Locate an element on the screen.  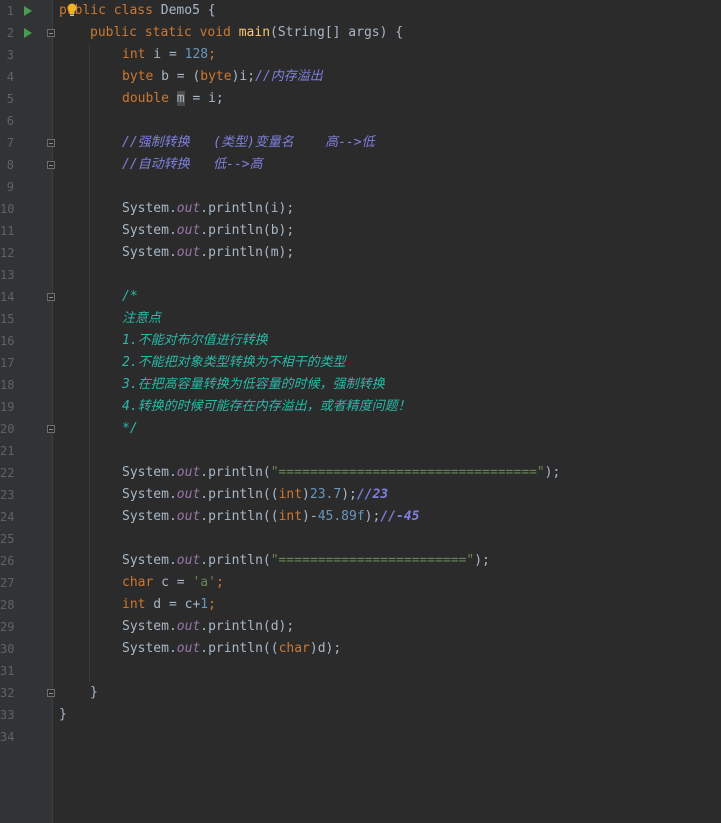
gutter-line-31: 31 is located at coordinates (26, 671).